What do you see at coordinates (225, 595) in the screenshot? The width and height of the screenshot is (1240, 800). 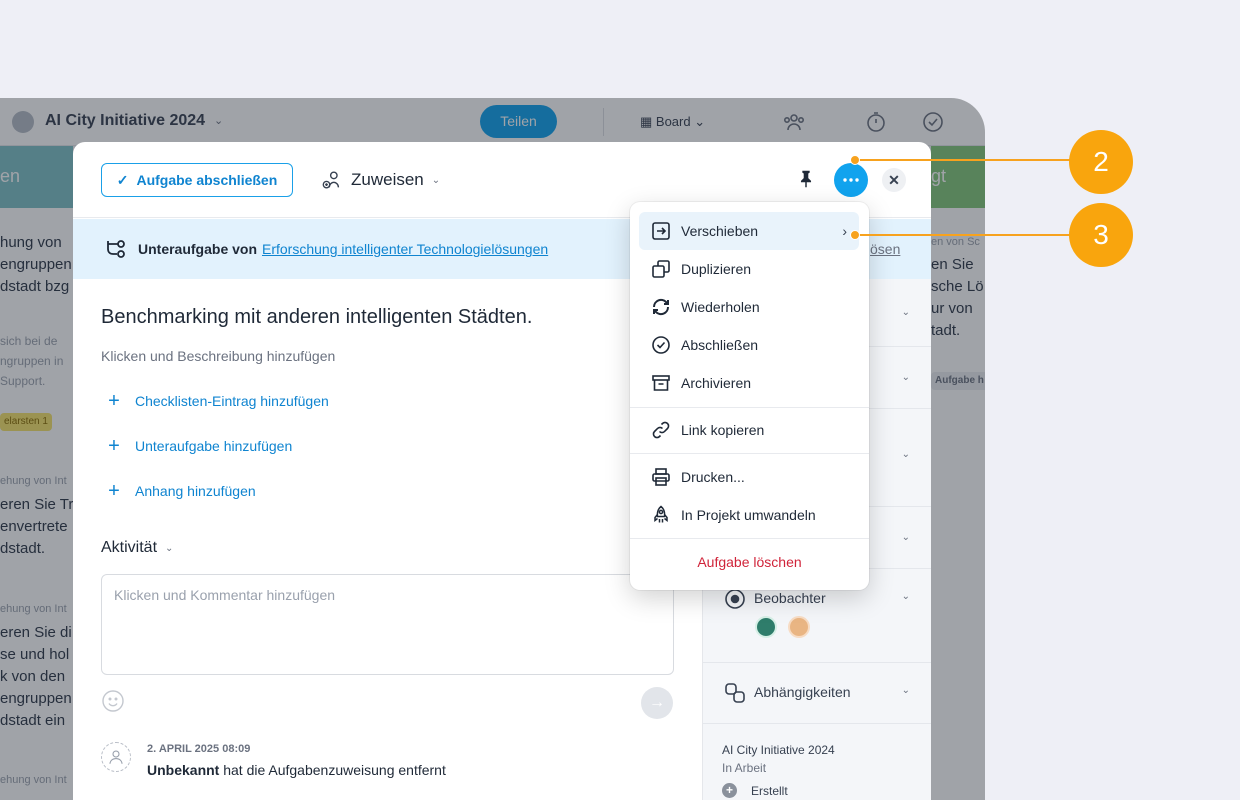 I see `comment-placeholder: Klicken und Kommentar hinzufügen` at bounding box center [225, 595].